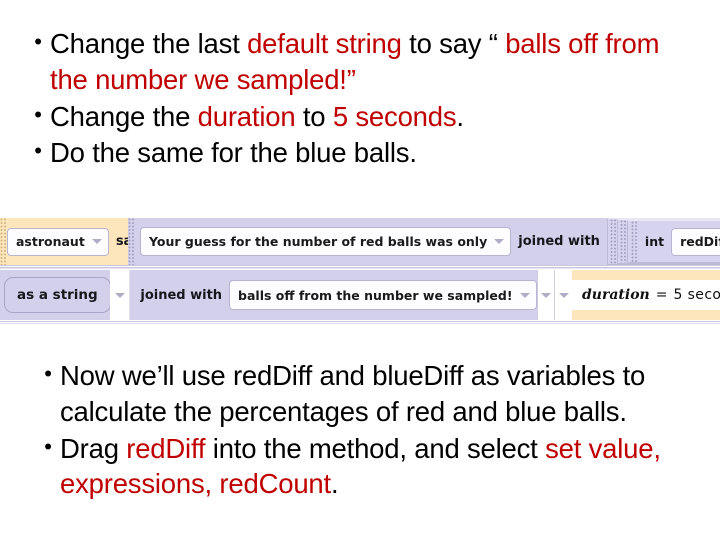  Describe the element at coordinates (233, 153) in the screenshot. I see `bullet-text: Do the same for the blue balls.` at that location.